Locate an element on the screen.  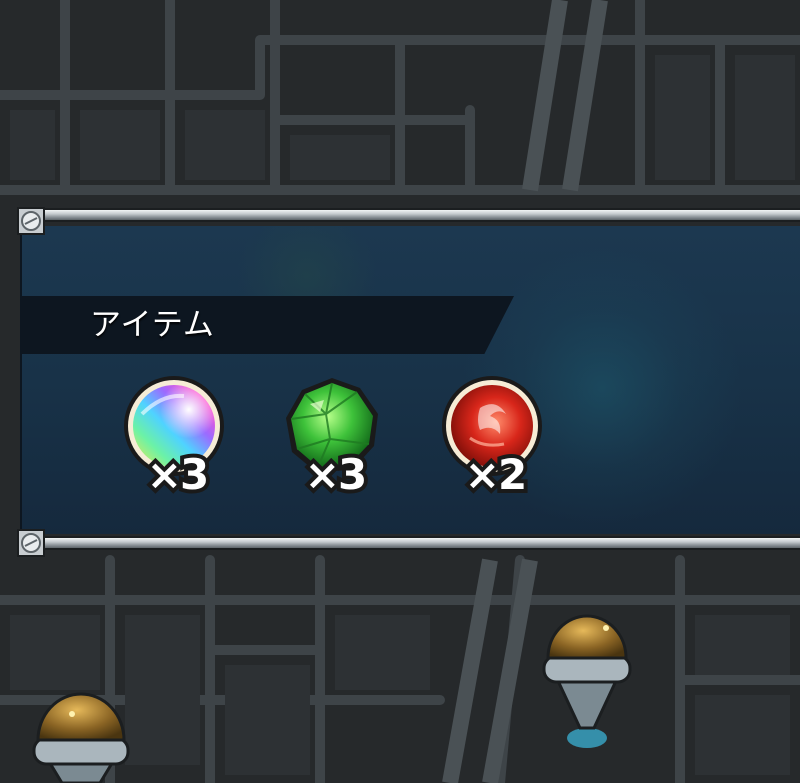
item-quantity: ×2 is located at coordinates (496, 474).